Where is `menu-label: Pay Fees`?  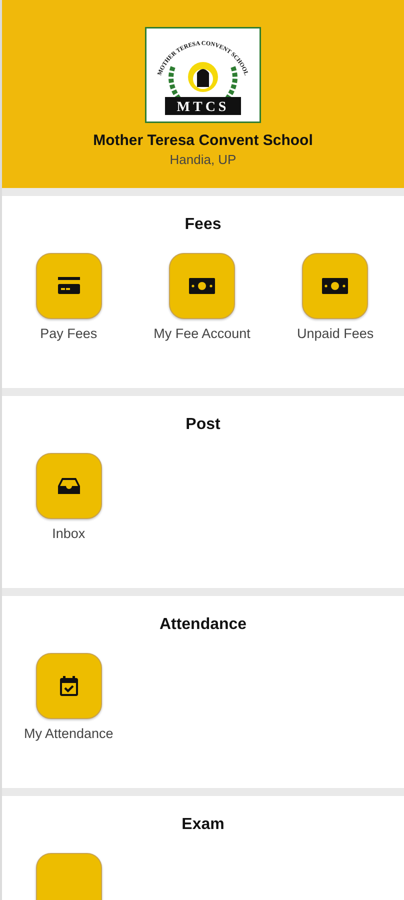 menu-label: Pay Fees is located at coordinates (69, 333).